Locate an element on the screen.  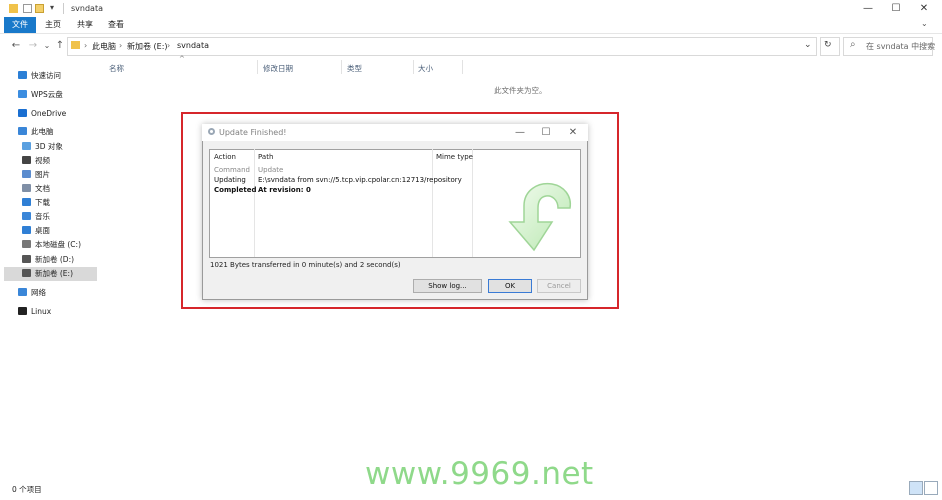
sidebar-item: 下载 is located at coordinates (36, 203).